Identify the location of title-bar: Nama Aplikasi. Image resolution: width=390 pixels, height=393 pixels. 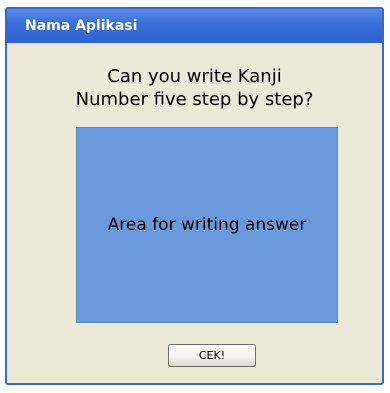
(194, 26).